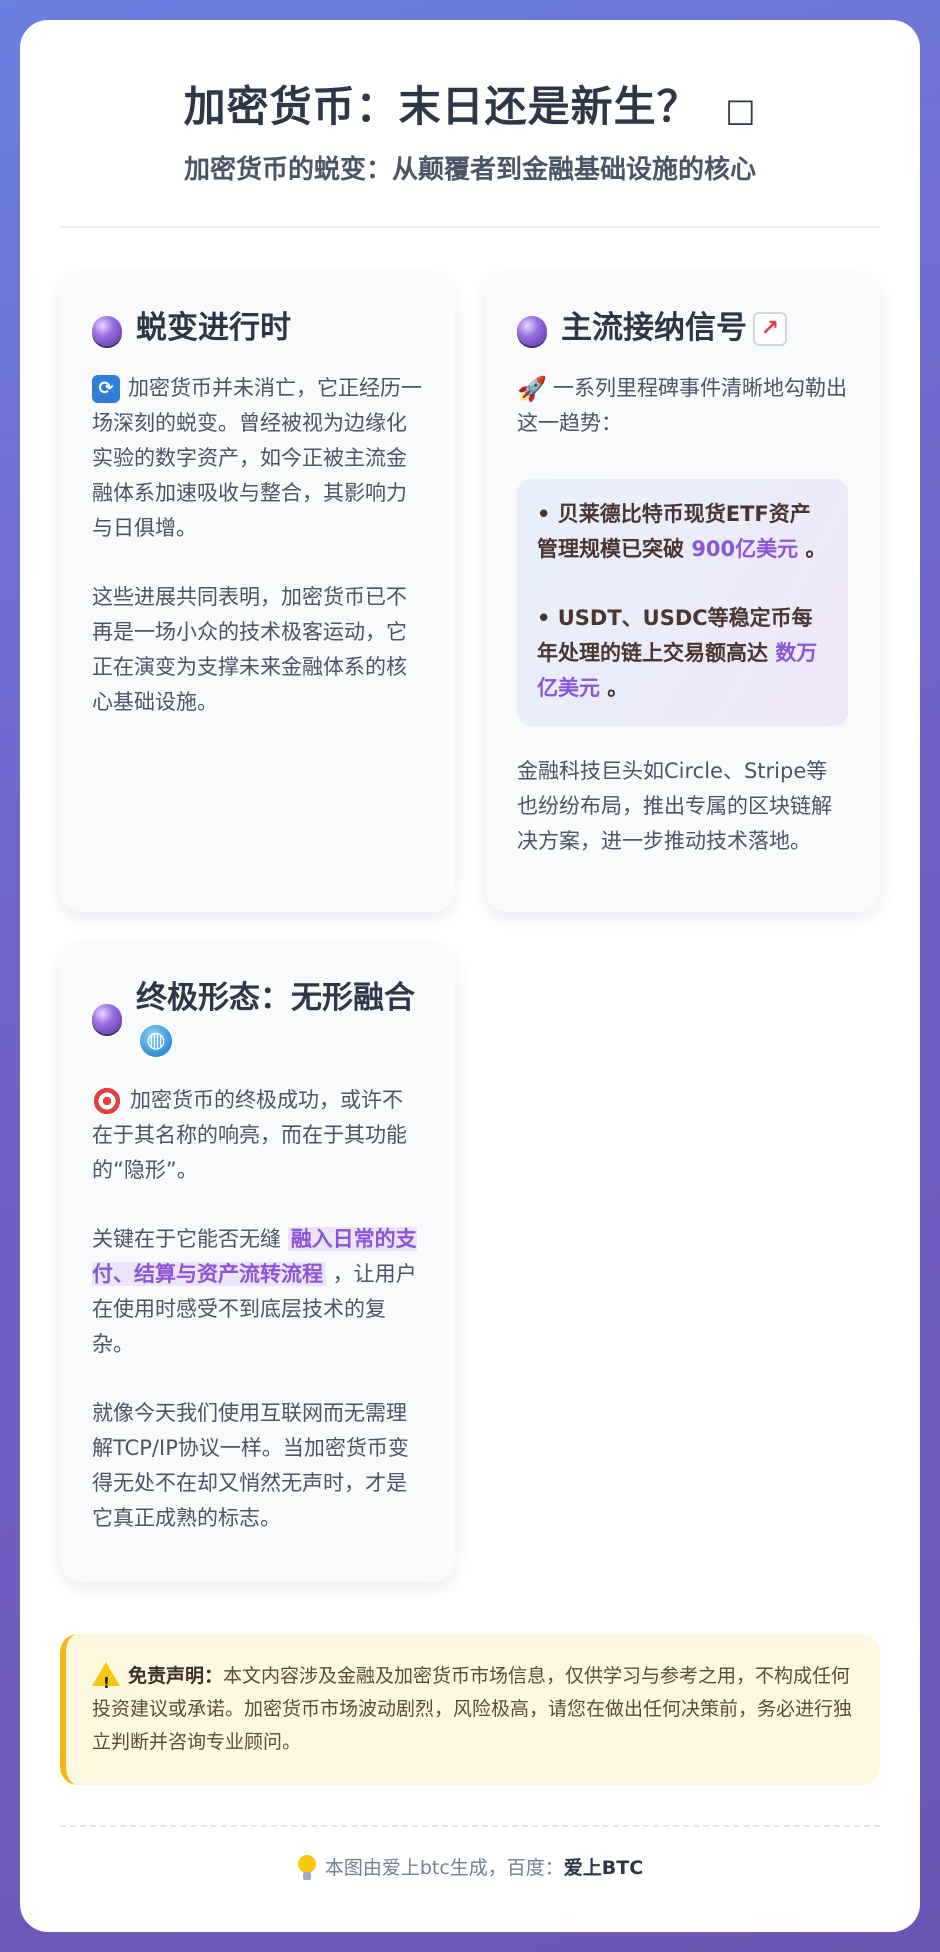 The width and height of the screenshot is (940, 1952). What do you see at coordinates (275, 997) in the screenshot?
I see `card-title-text: 终极形态：无形融合` at bounding box center [275, 997].